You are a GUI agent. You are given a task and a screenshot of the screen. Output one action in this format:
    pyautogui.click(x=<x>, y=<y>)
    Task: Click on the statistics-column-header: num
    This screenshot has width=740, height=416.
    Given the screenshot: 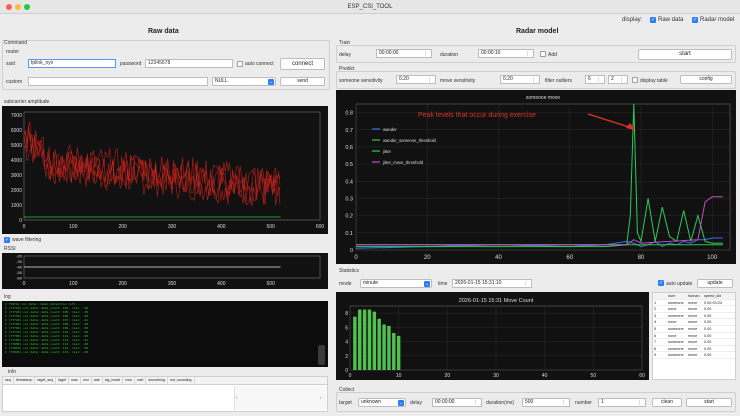 What is the action you would take?
    pyautogui.click(x=677, y=296)
    